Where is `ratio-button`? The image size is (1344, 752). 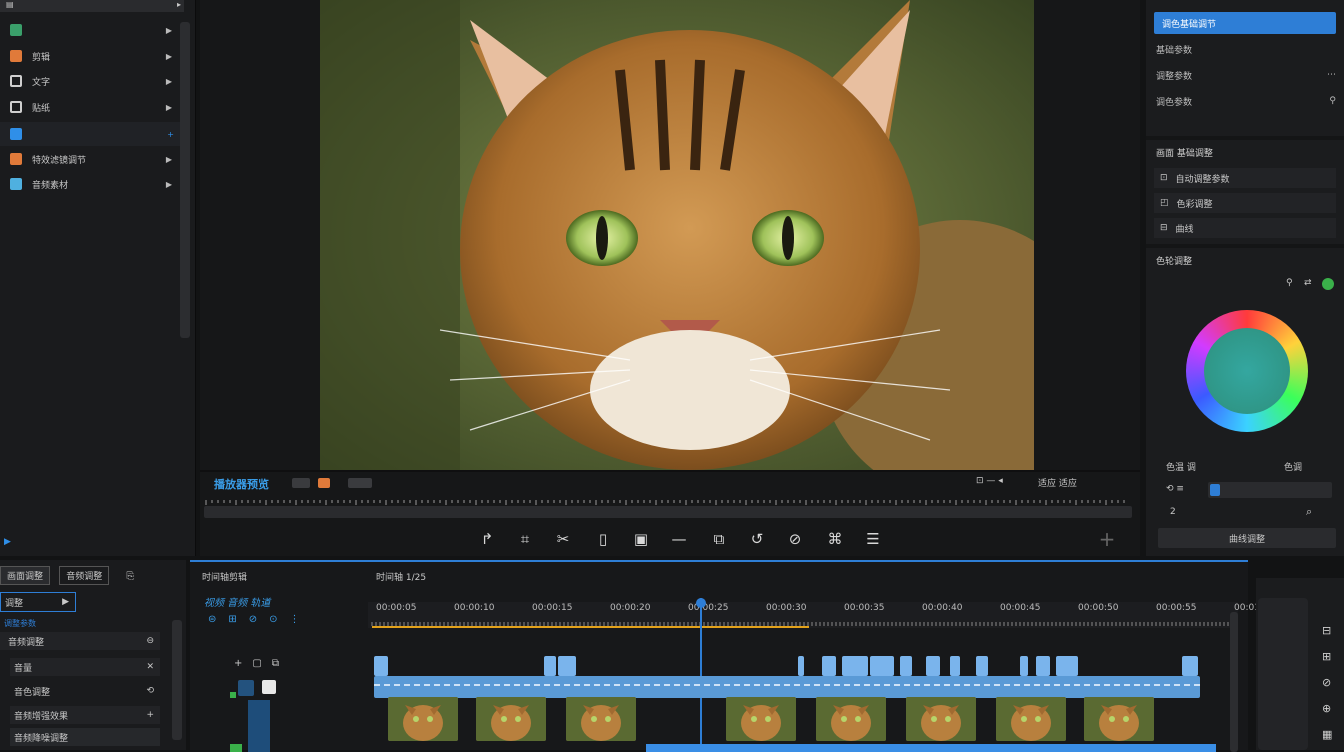 ratio-button is located at coordinates (360, 483).